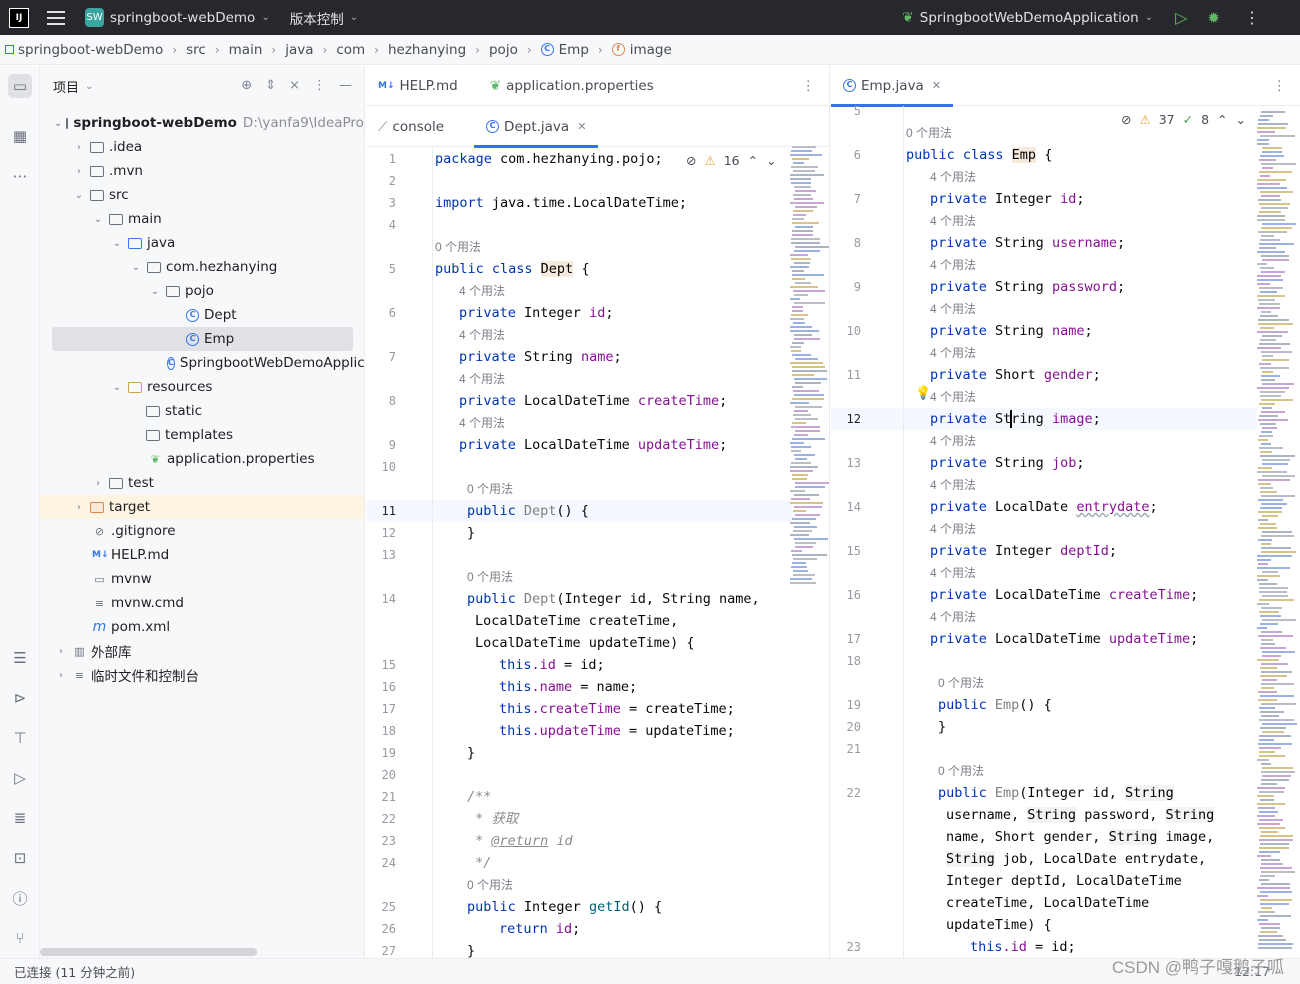  What do you see at coordinates (202, 531) in the screenshot?
I see `tree-item-gitignore: ⊘ .gitignore` at bounding box center [202, 531].